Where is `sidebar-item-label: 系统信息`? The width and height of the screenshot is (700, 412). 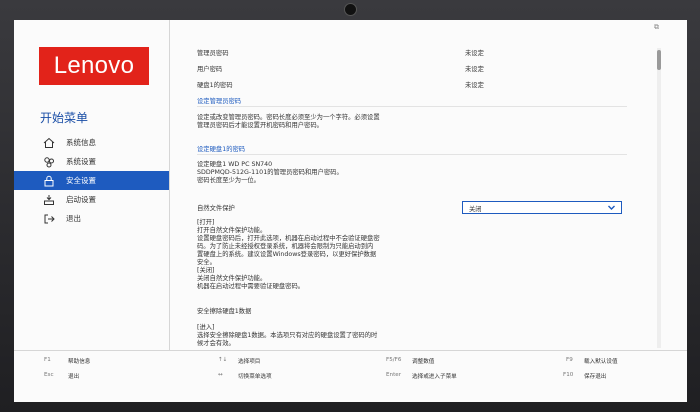 sidebar-item-label: 系统信息 is located at coordinates (81, 142).